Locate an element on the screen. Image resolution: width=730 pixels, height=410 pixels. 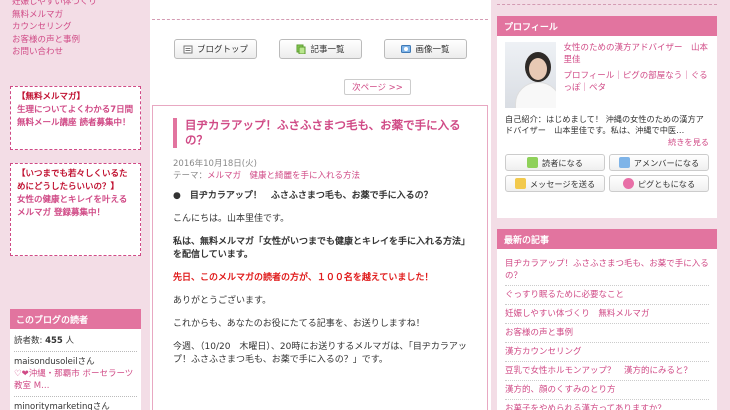
profile-photo is located at coordinates (531, 75).